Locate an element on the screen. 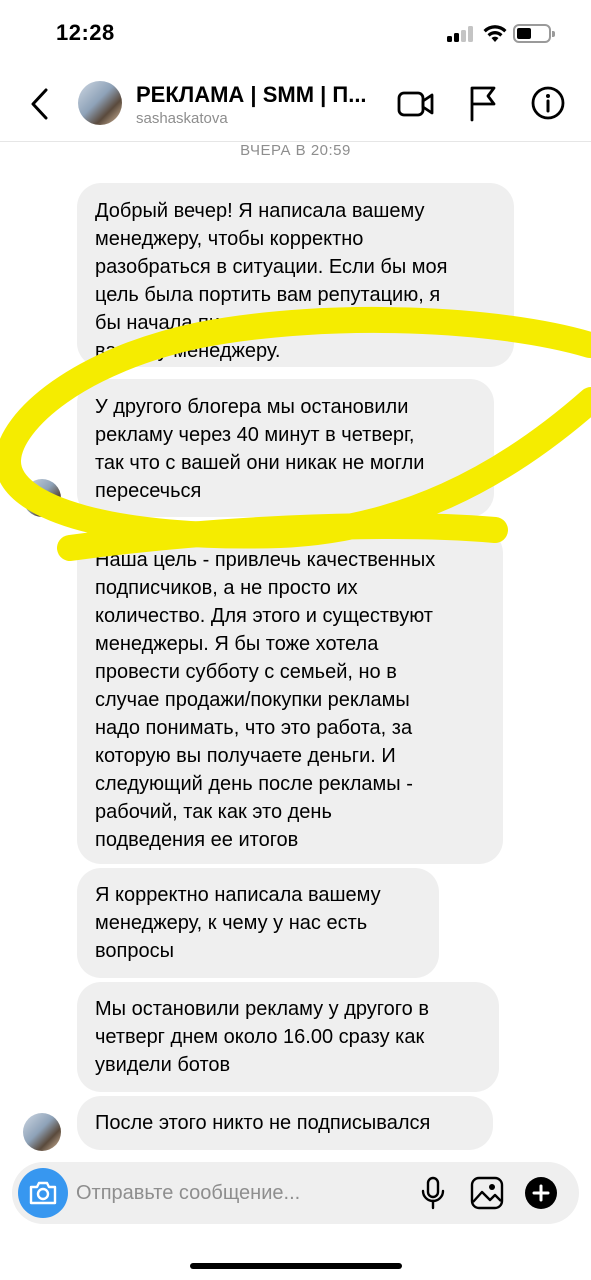 This screenshot has width=591, height=1280. chevron-left-icon is located at coordinates (39, 104).